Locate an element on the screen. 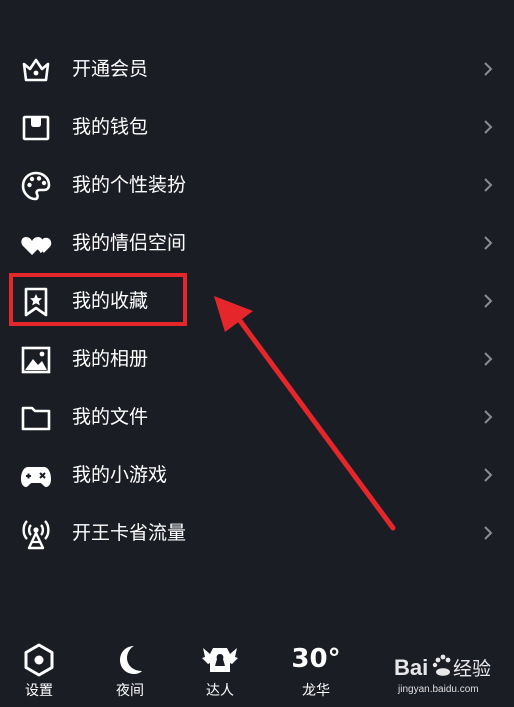  menu-item-couple-space: 我的情侣空间 is located at coordinates (257, 243).